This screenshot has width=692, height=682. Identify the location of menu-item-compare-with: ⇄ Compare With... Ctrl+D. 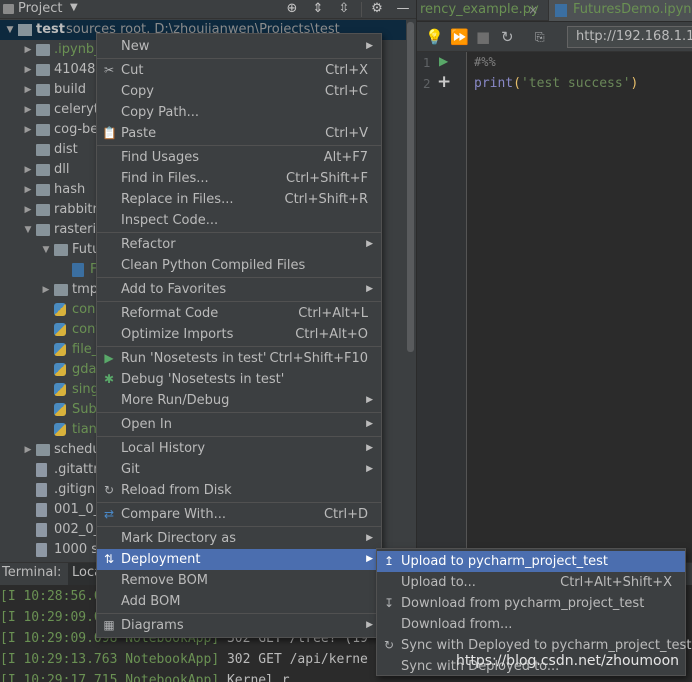
(239, 514).